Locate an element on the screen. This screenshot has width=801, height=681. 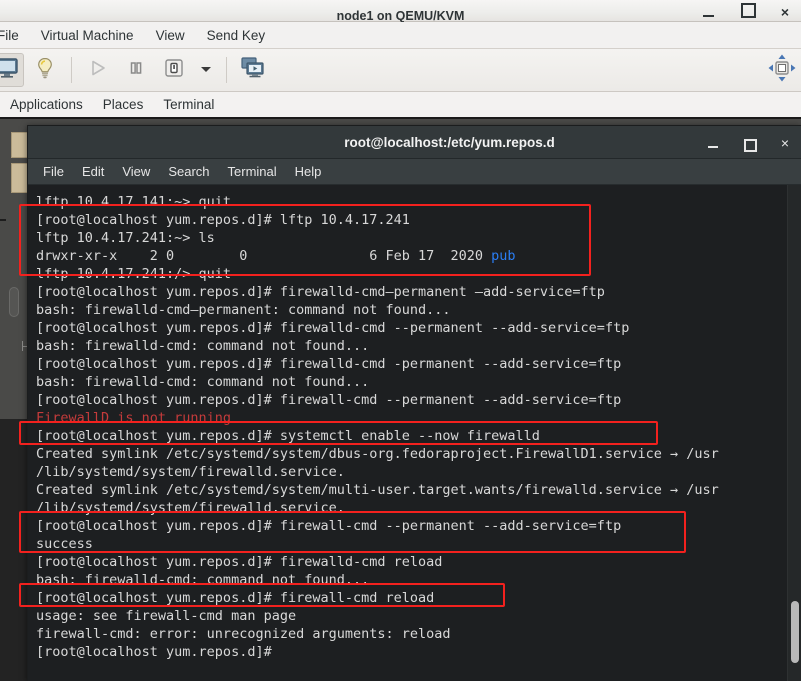
monitor-icon is located at coordinates (9, 70).